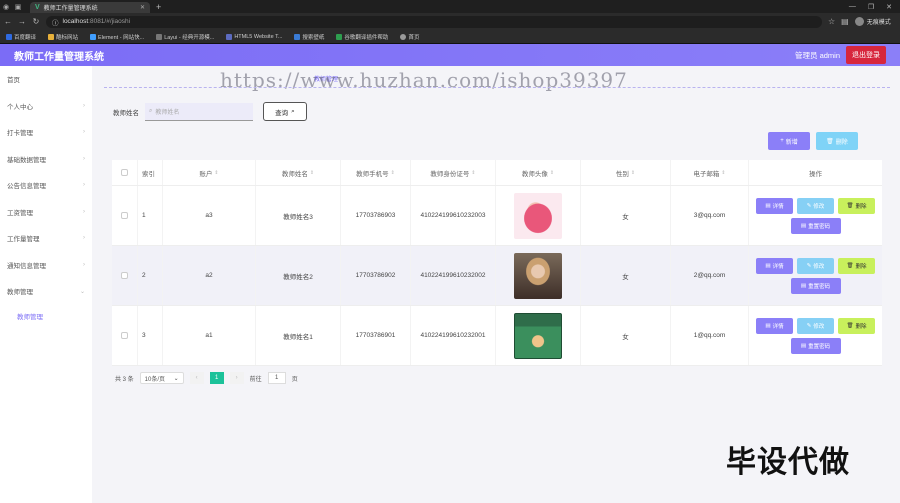 The image size is (900, 503). Describe the element at coordinates (142, 7) in the screenshot. I see `close-tab-icon: ✕` at that location.